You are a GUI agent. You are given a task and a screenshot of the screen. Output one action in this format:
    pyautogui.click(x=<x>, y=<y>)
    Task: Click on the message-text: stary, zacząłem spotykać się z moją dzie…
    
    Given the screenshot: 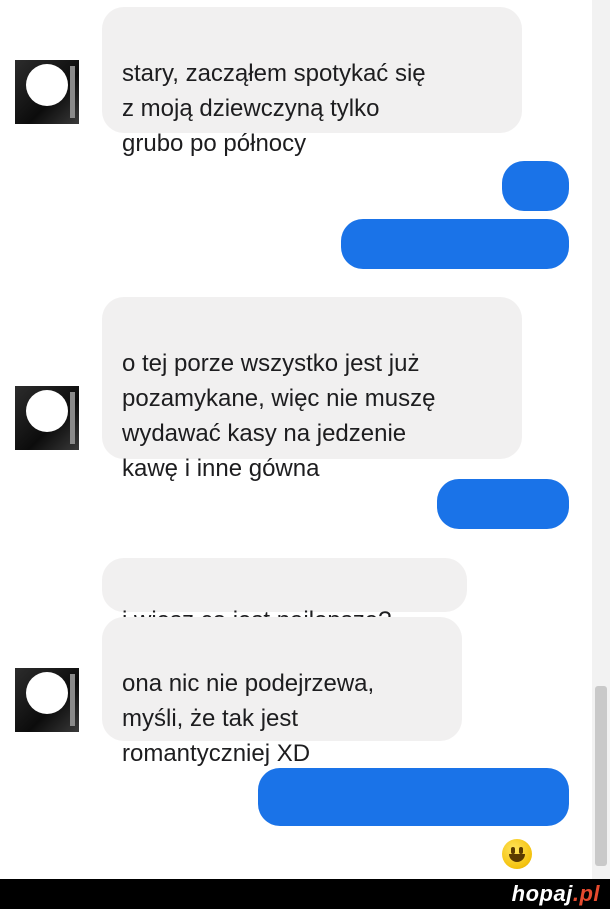 What is the action you would take?
    pyautogui.click(x=274, y=108)
    